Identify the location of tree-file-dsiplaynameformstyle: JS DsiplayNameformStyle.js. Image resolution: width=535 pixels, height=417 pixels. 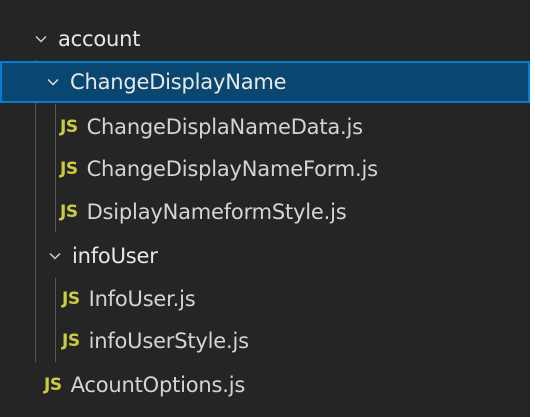
(265, 212).